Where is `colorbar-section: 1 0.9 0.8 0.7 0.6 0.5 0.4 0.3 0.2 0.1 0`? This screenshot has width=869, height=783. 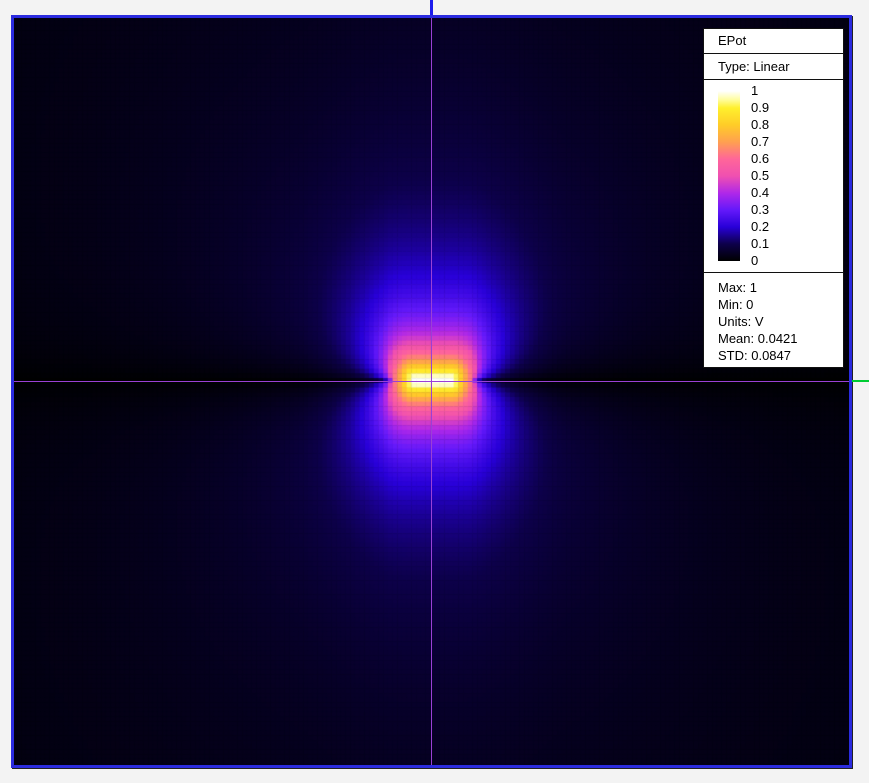 colorbar-section: 1 0.9 0.8 0.7 0.6 0.5 0.4 0.3 0.2 0.1 0 is located at coordinates (773, 176).